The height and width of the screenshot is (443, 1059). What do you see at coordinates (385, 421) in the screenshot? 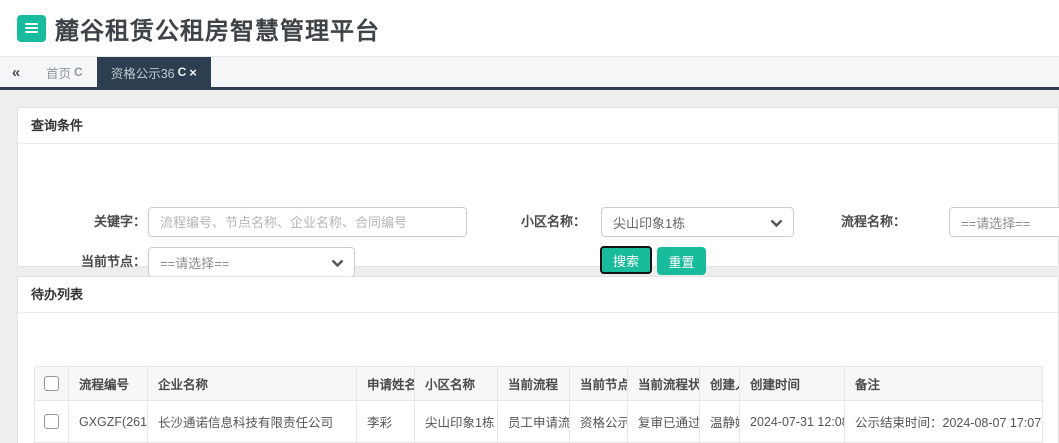
I see `cell-applicant: 李彩` at bounding box center [385, 421].